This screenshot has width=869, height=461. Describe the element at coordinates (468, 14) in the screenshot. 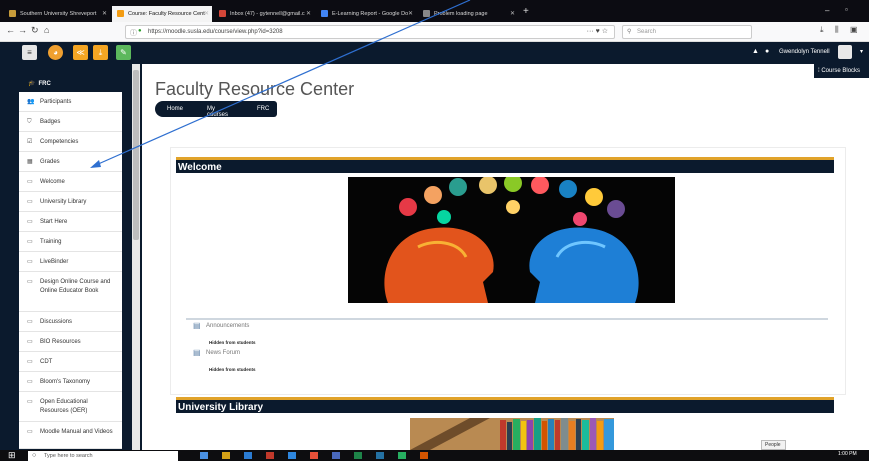

I see `browser-tab: Problem loading page ✕` at that location.